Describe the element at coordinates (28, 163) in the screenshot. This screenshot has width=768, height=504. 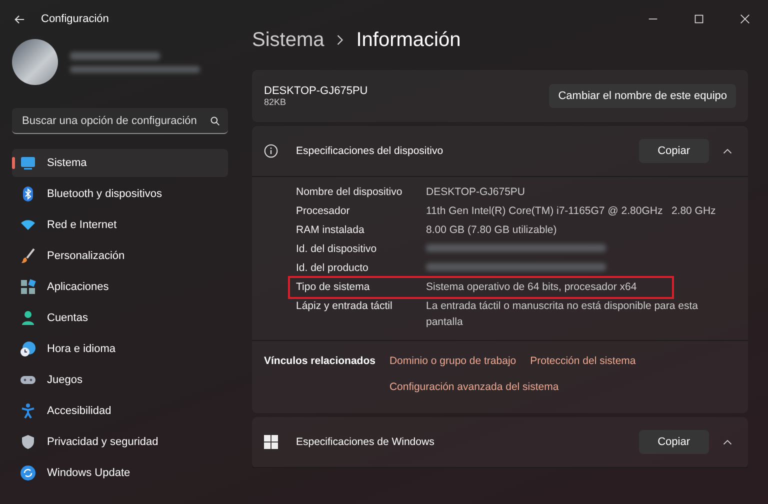
I see `monitor-icon` at that location.